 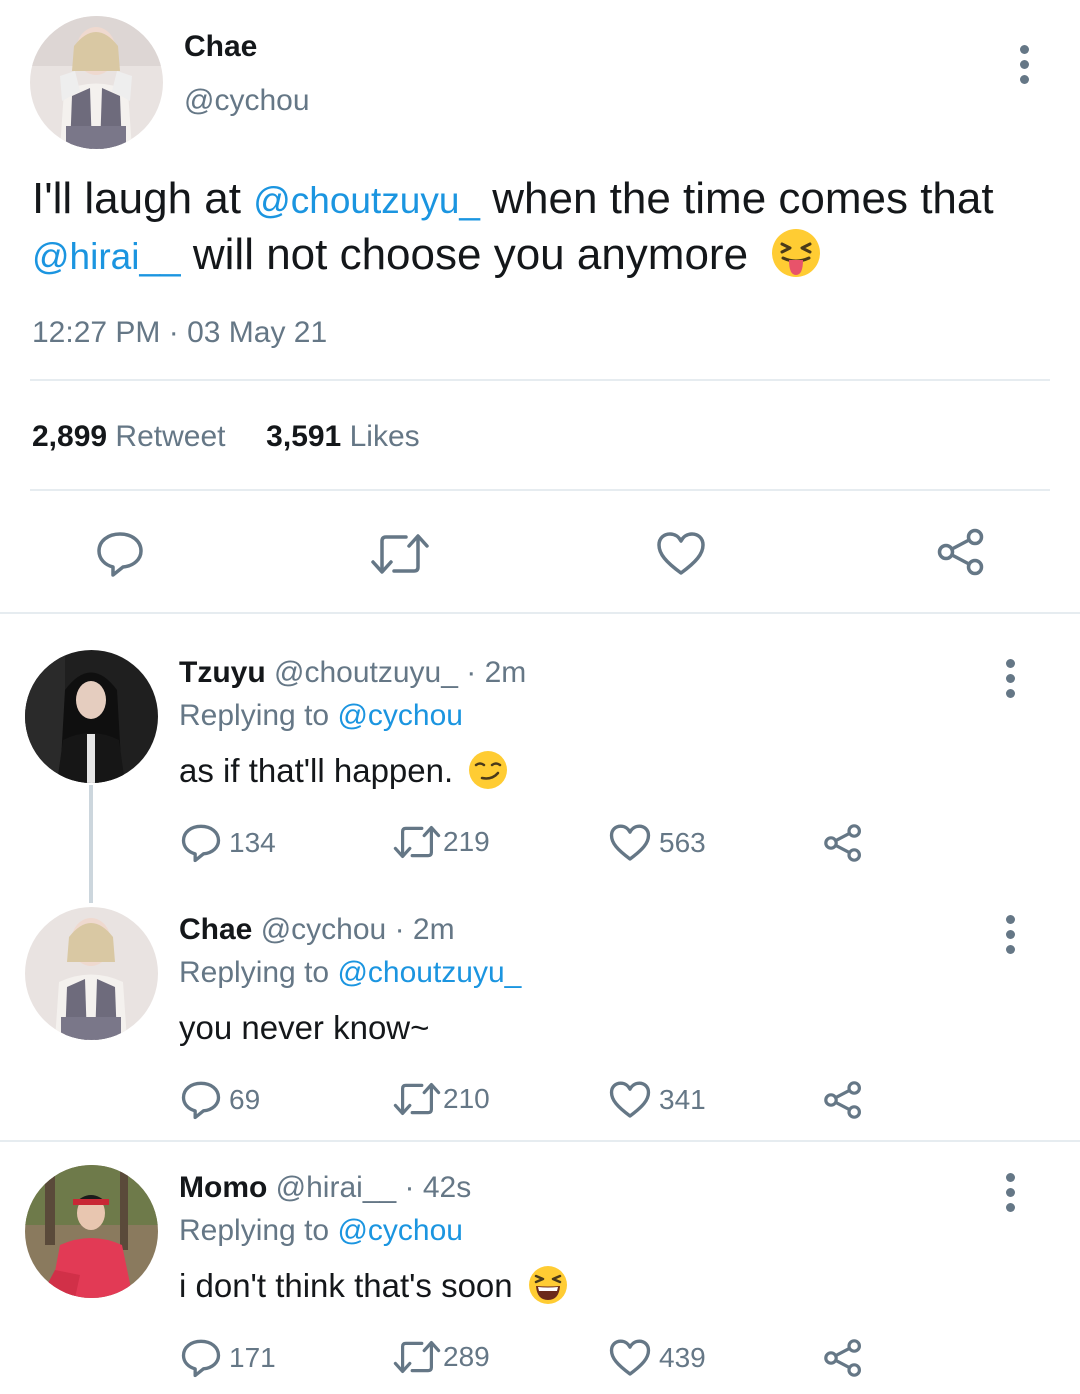 What do you see at coordinates (441, 1357) in the screenshot?
I see `retweet-action: 289` at bounding box center [441, 1357].